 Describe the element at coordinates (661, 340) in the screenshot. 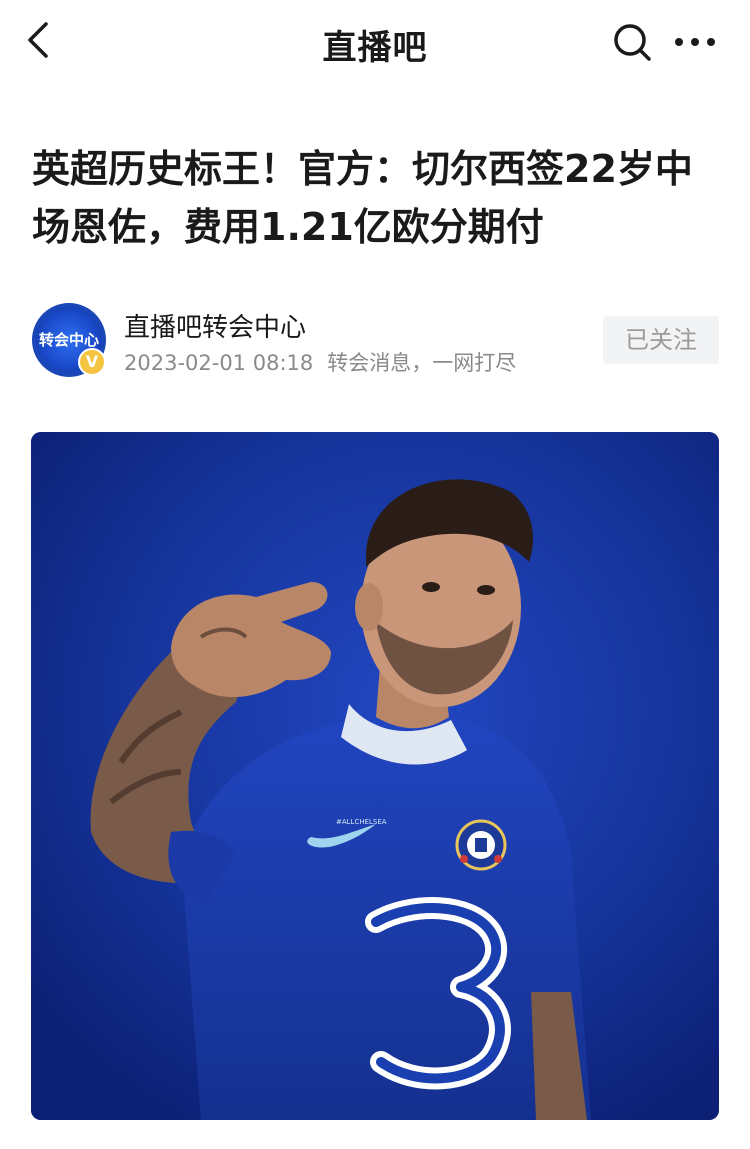

I see `follow-button: 已关注` at that location.